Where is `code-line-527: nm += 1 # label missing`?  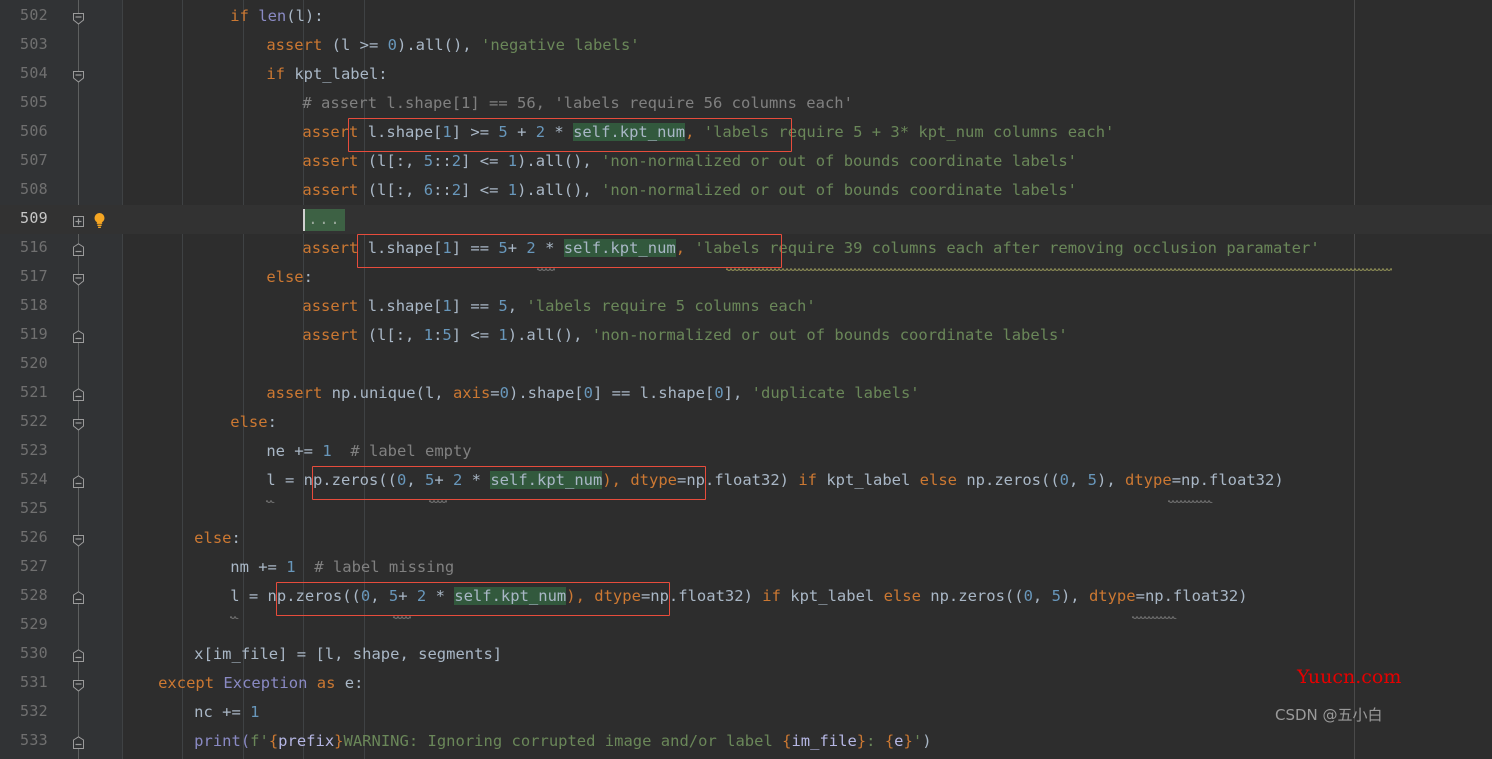
code-line-527: nm += 1 # label missing is located at coordinates (342, 567).